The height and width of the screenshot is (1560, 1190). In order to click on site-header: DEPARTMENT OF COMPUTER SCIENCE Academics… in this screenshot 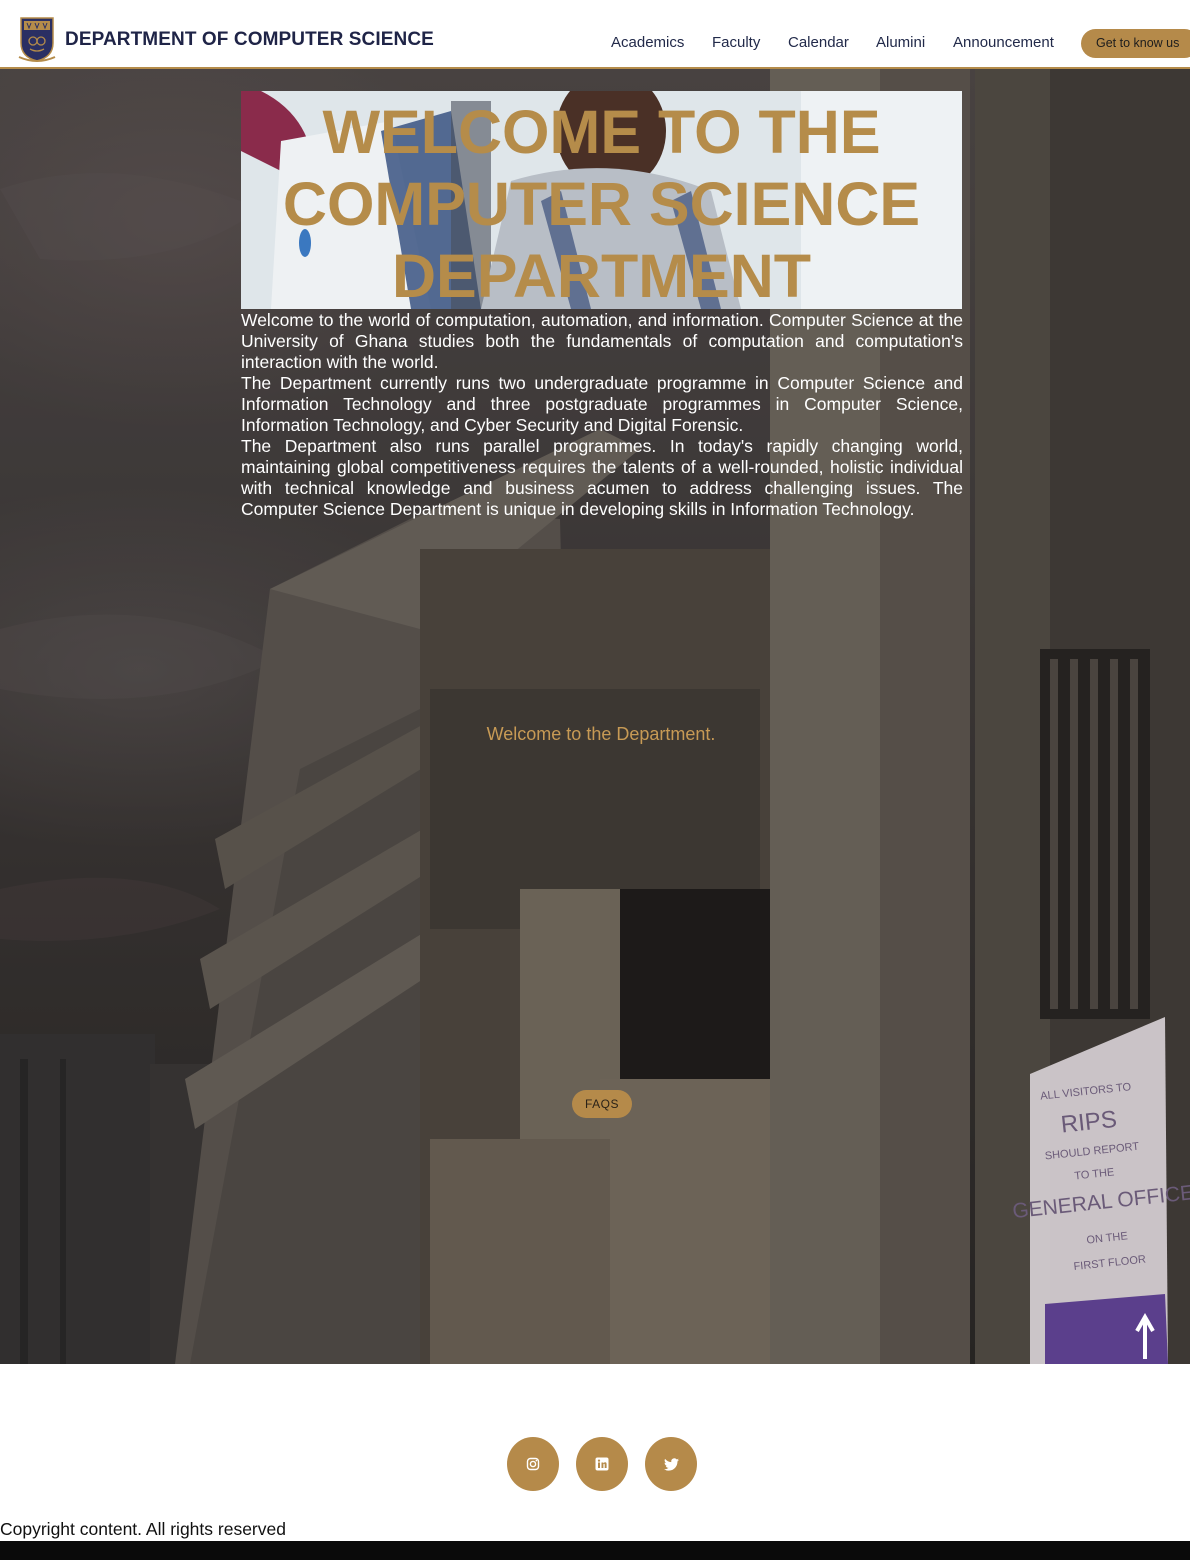, I will do `click(595, 34)`.